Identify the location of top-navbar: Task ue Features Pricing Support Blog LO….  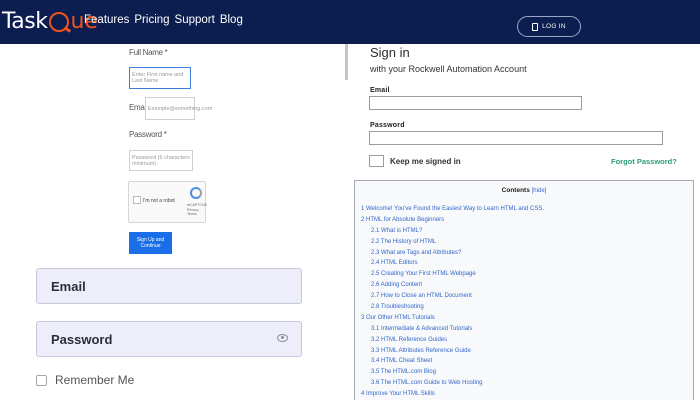
(350, 22).